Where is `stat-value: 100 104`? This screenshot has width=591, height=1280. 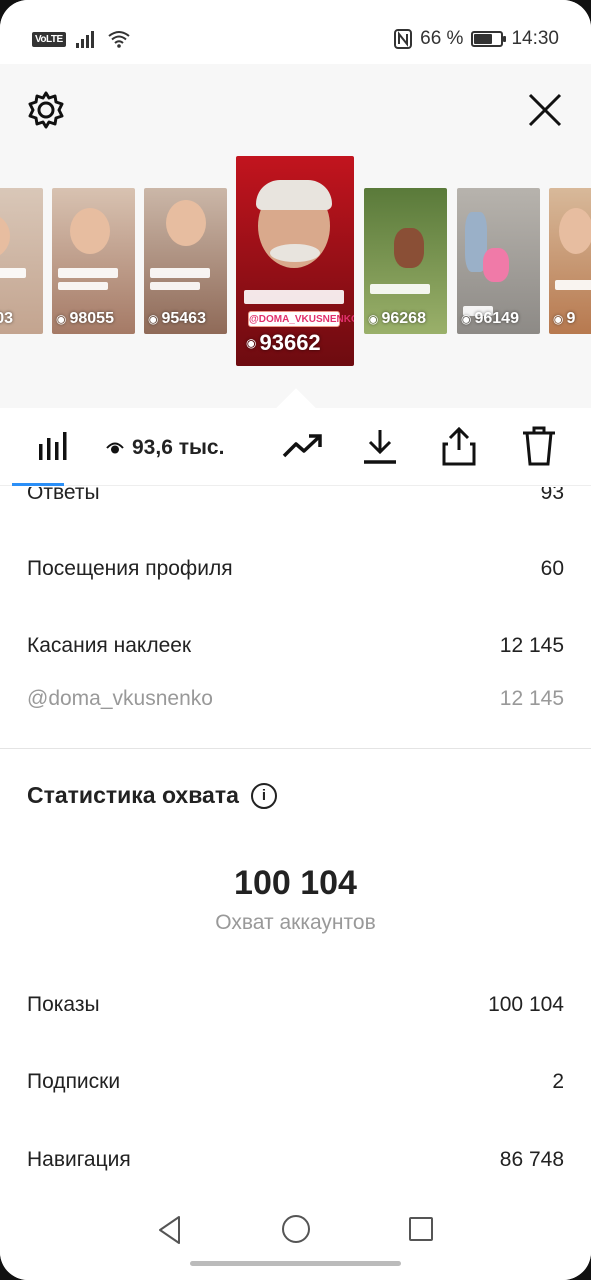 stat-value: 100 104 is located at coordinates (526, 1004).